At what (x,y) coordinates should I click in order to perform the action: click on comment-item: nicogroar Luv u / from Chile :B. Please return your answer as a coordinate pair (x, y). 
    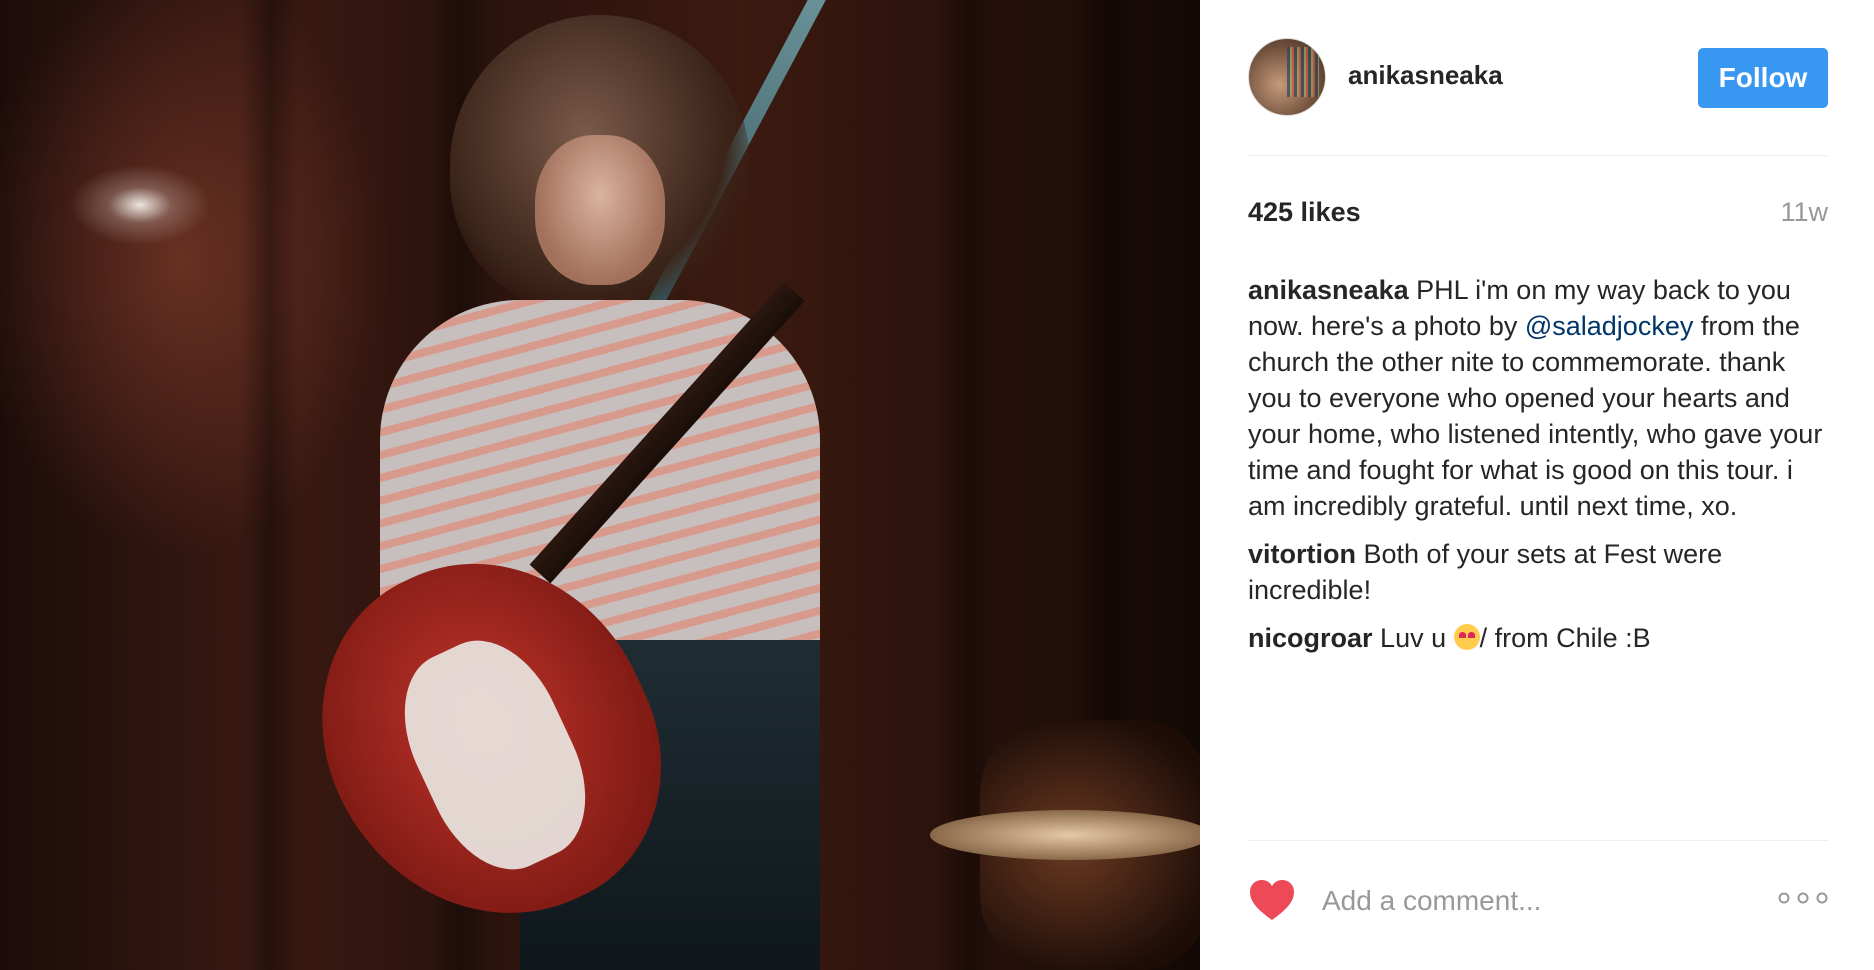
    Looking at the image, I should click on (1538, 638).